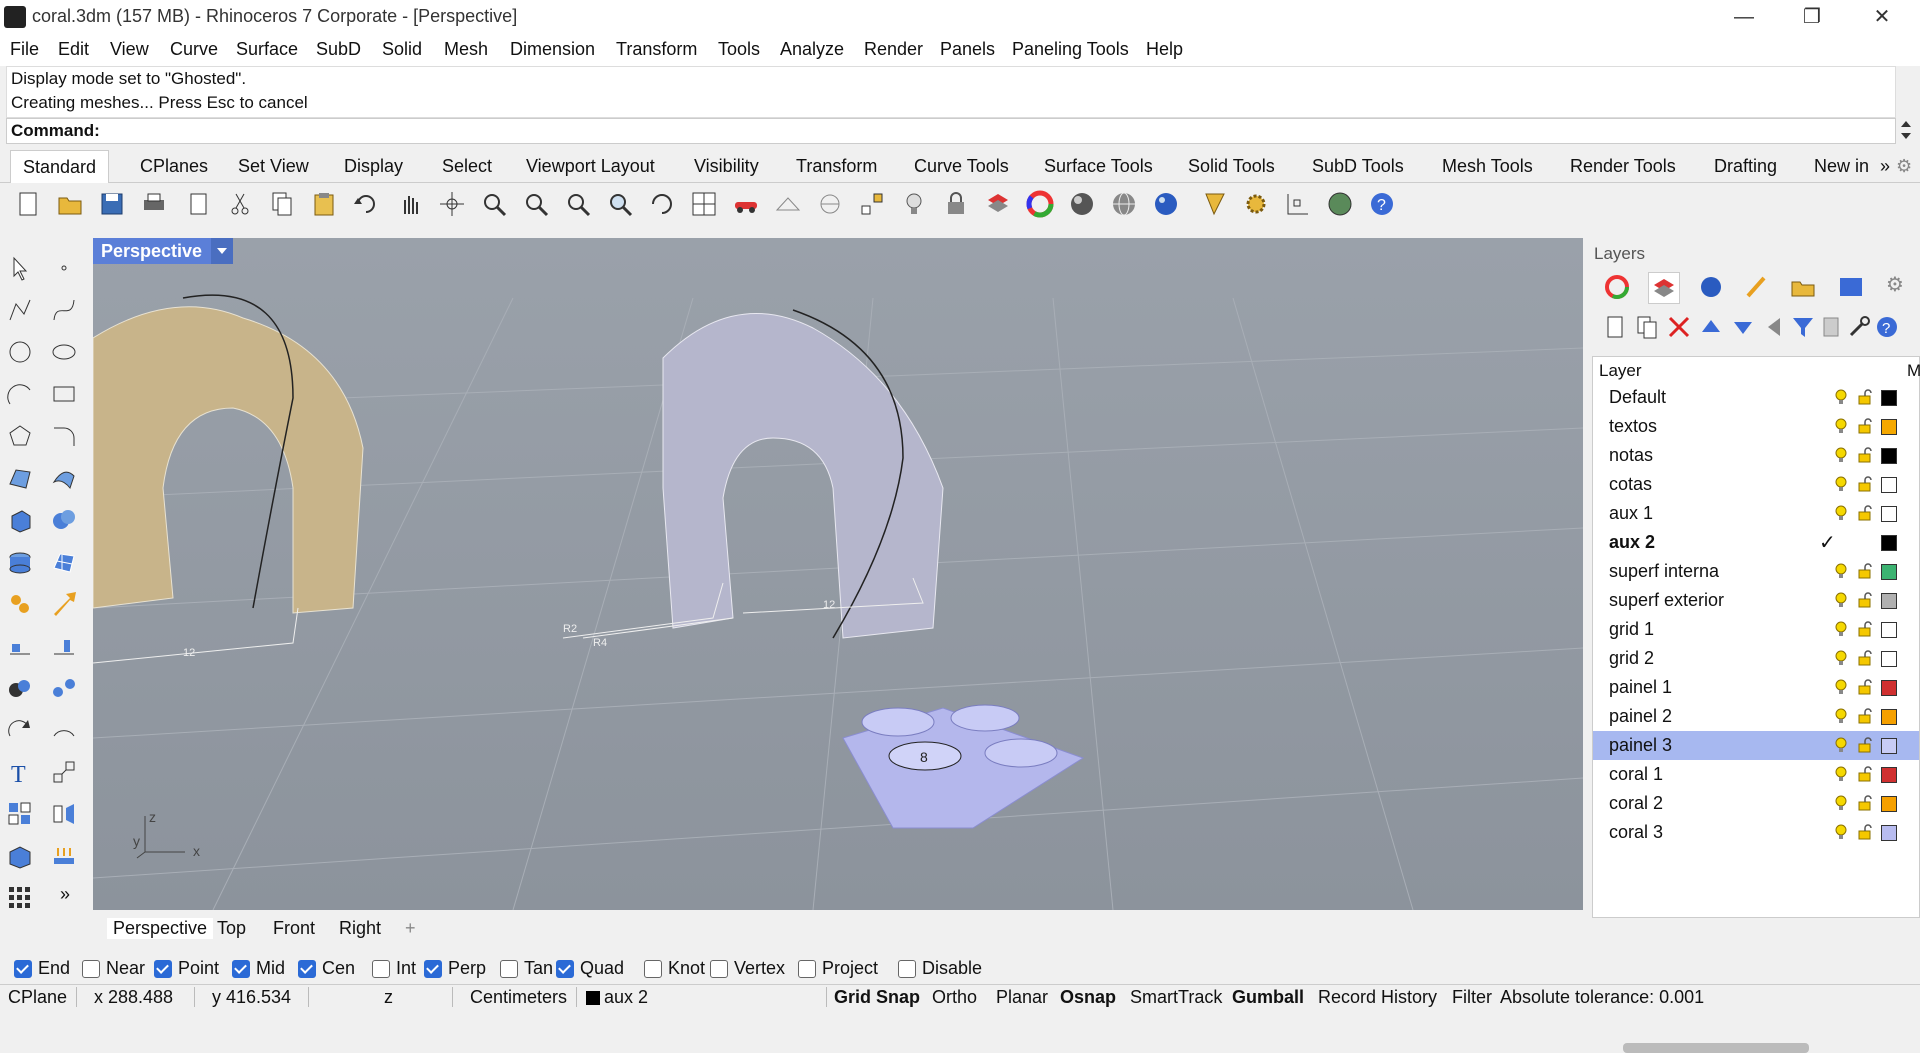 Image resolution: width=1920 pixels, height=1053 pixels. Describe the element at coordinates (1633, 426) in the screenshot. I see `layer-name: textos` at that location.